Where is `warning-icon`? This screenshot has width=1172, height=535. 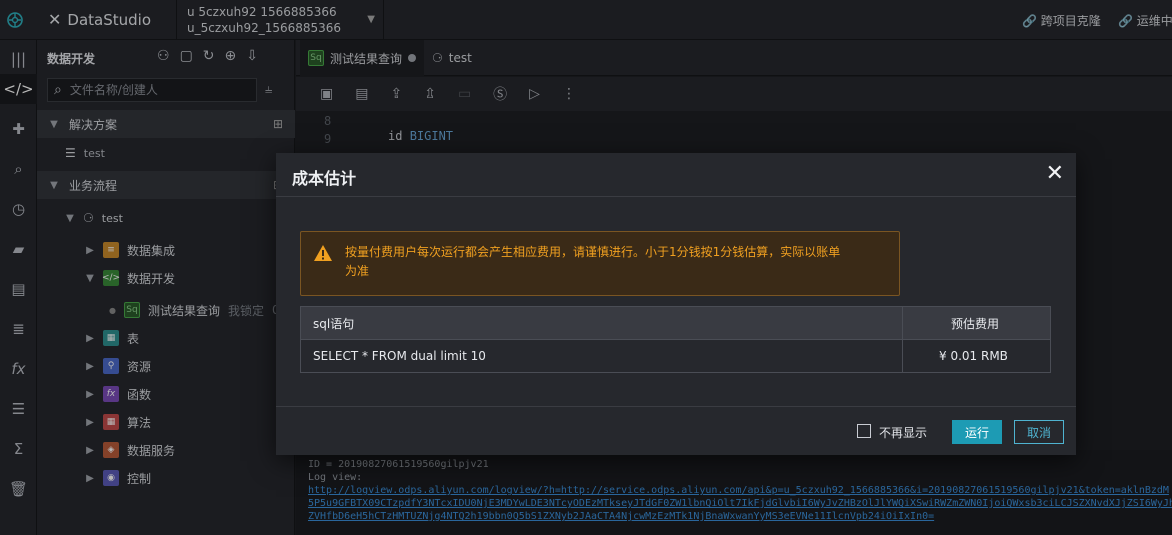
warning-icon is located at coordinates (323, 253).